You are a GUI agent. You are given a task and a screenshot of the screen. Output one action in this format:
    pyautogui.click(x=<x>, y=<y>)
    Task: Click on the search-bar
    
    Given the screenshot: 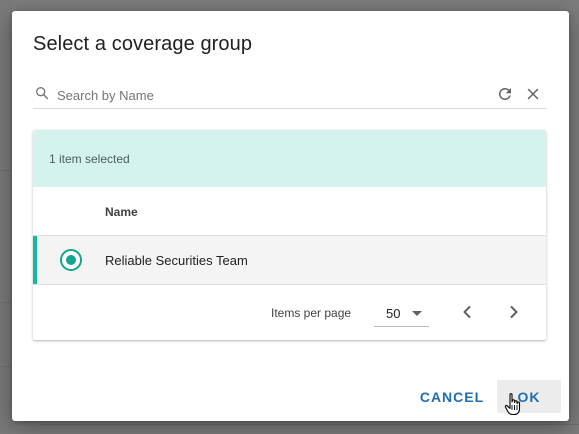 What is the action you would take?
    pyautogui.click(x=290, y=96)
    